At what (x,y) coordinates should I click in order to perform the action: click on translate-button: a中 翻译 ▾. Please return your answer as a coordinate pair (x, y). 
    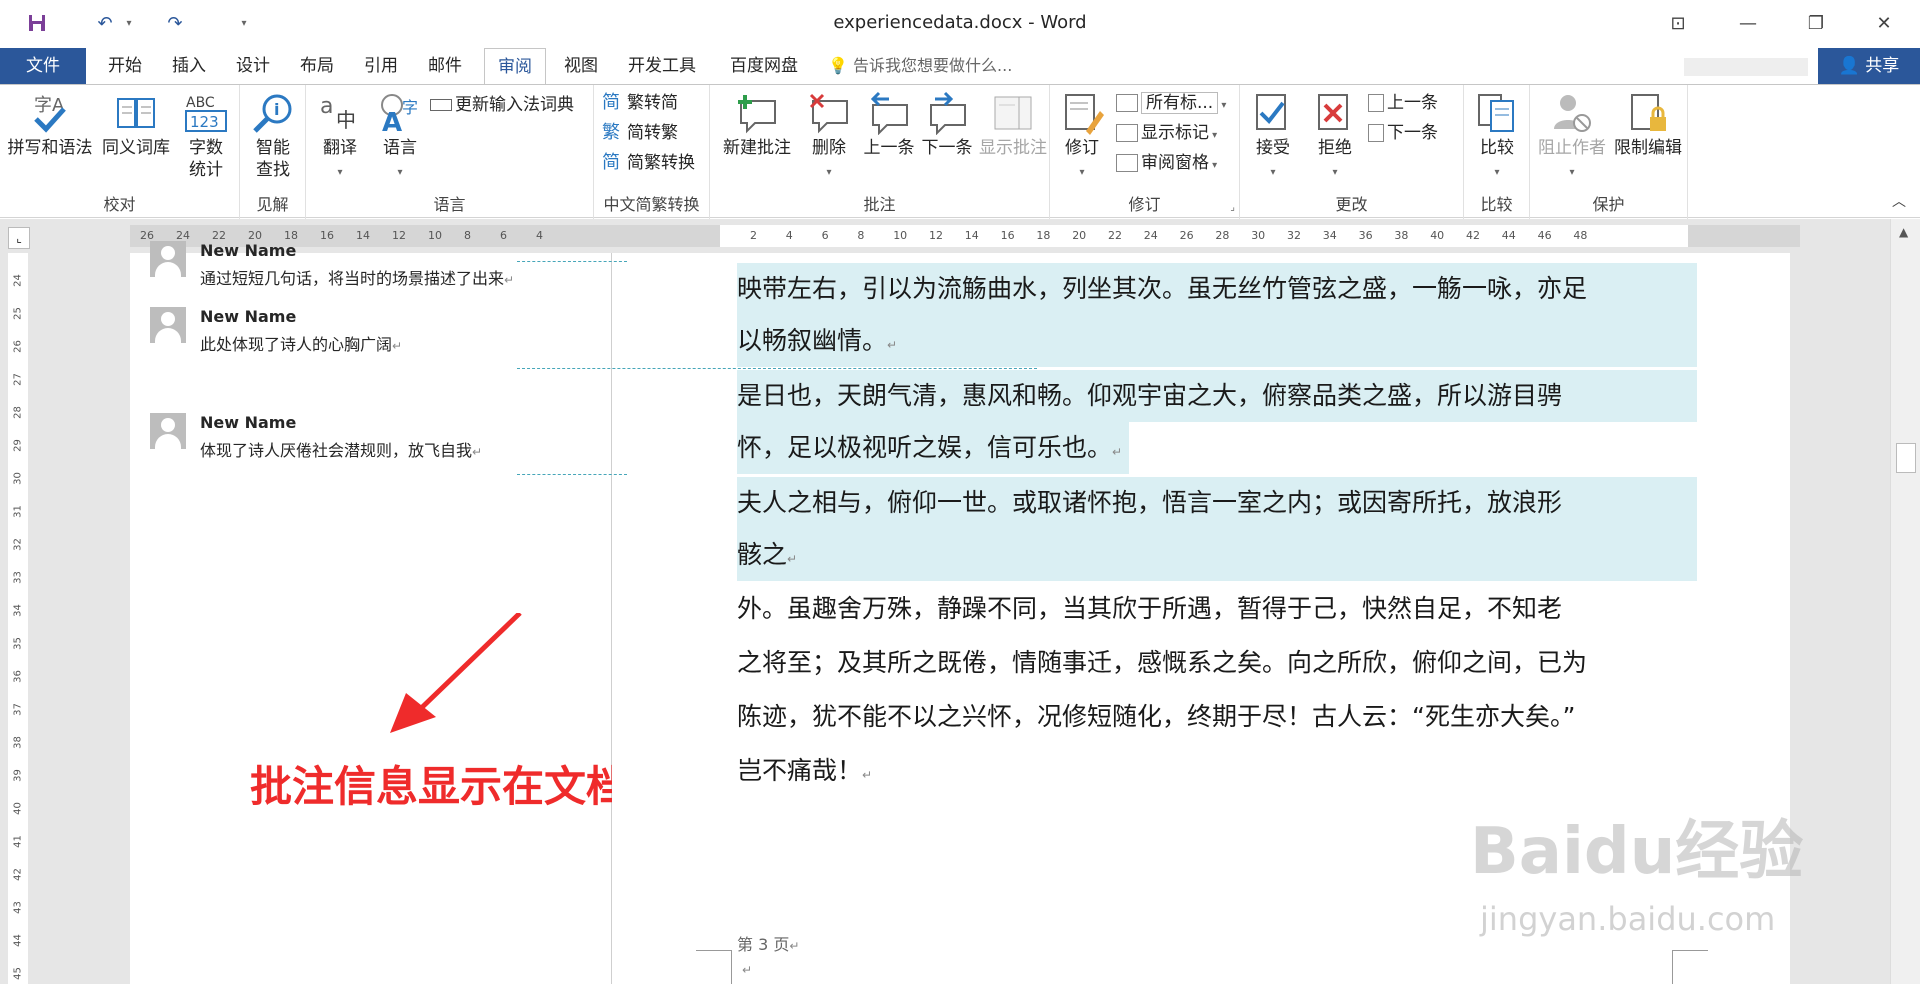
    Looking at the image, I should click on (340, 137).